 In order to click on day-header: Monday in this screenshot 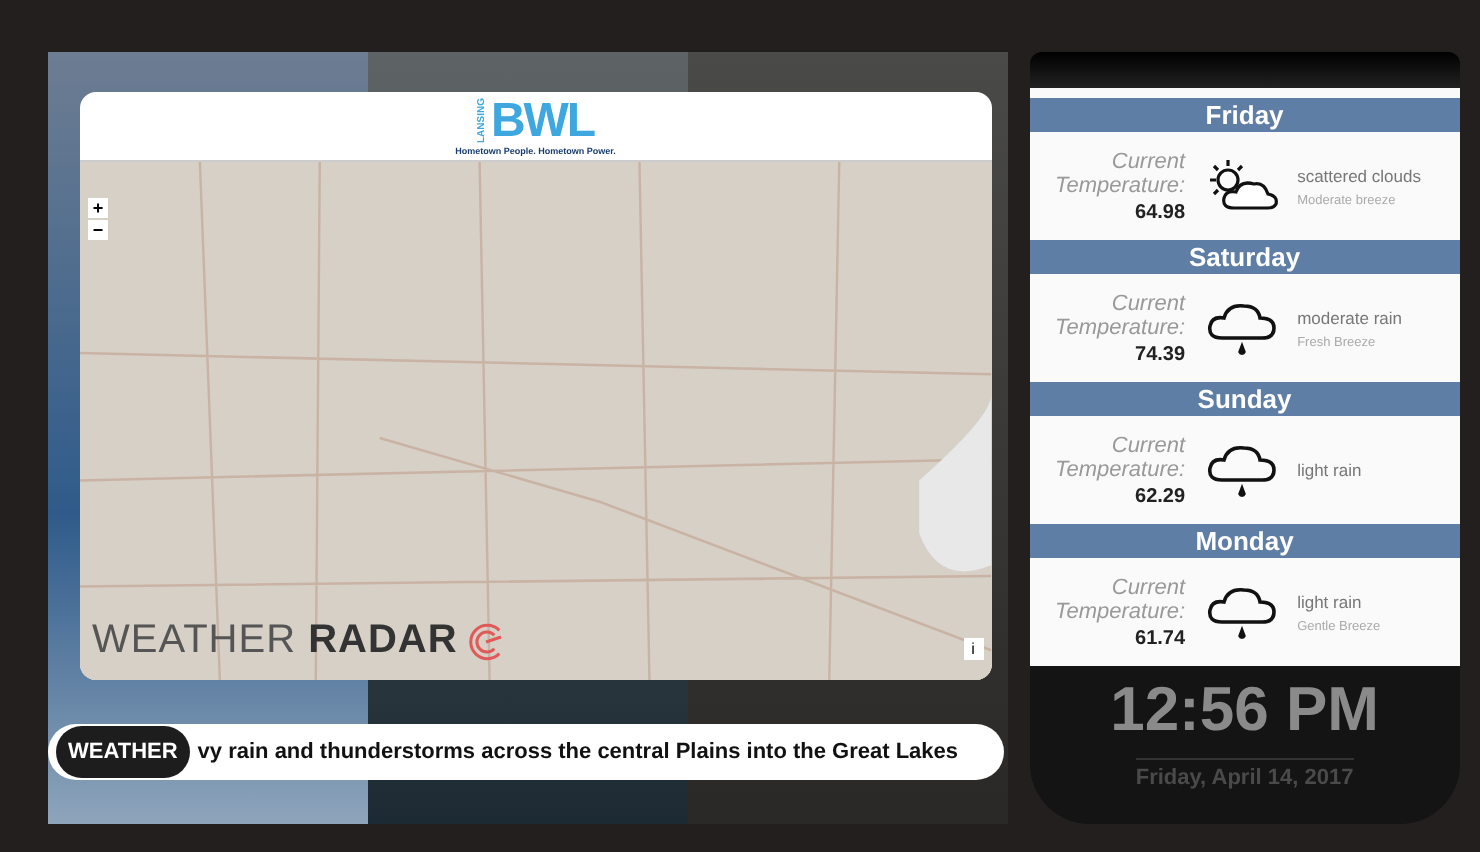, I will do `click(1244, 541)`.